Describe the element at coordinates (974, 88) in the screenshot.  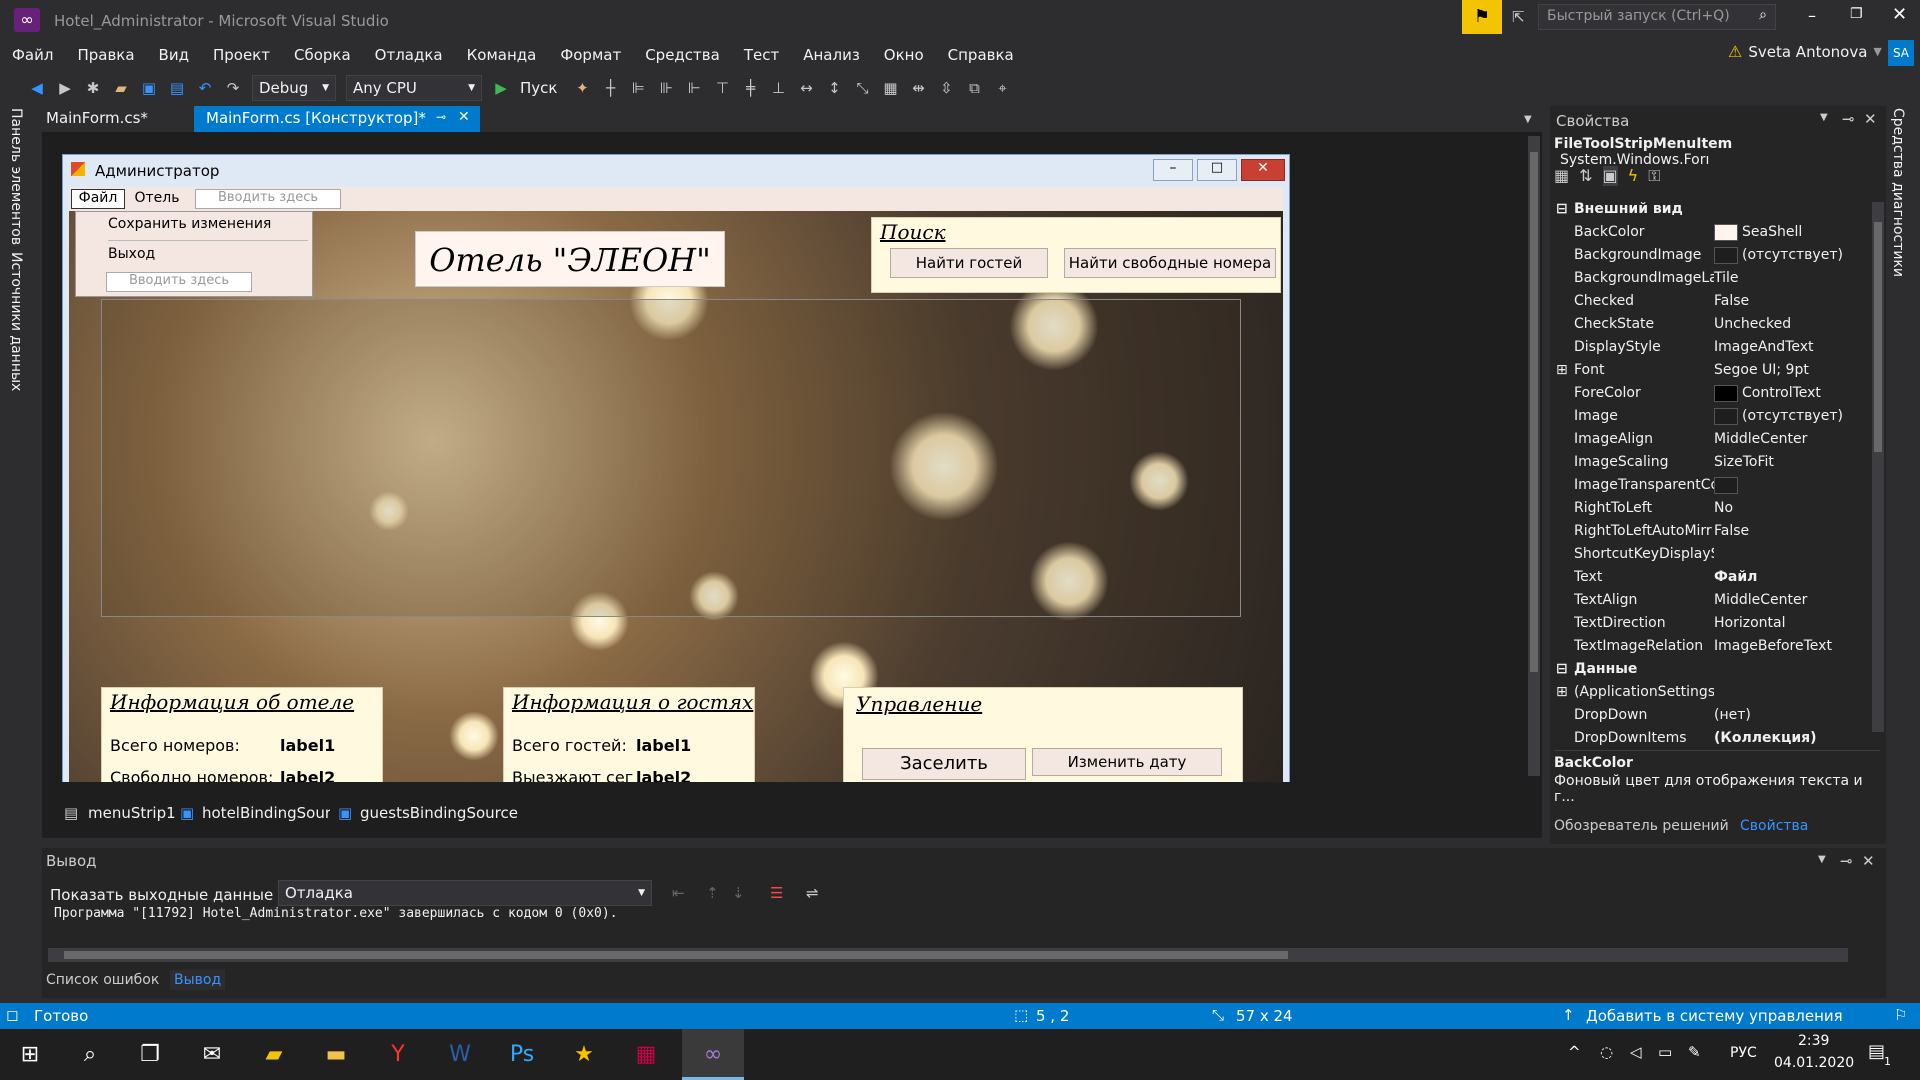
I see `bring-front-icon: ⧉` at that location.